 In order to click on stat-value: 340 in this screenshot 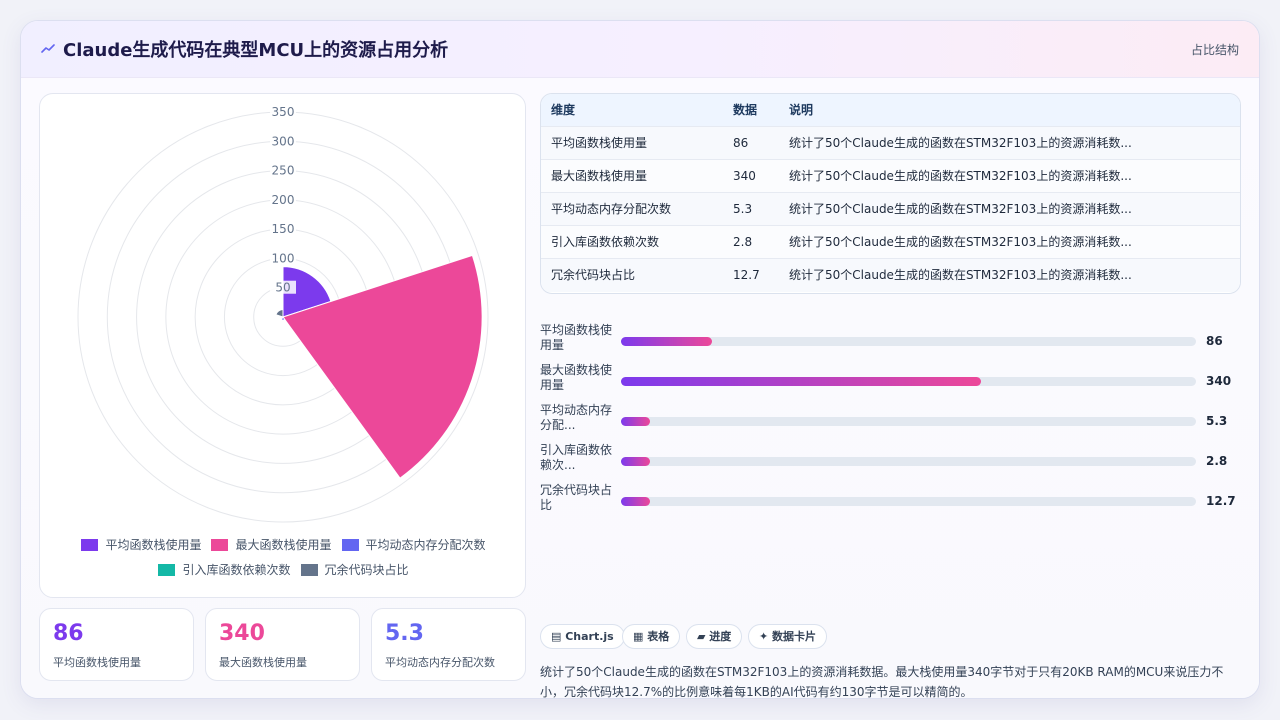, I will do `click(242, 633)`.